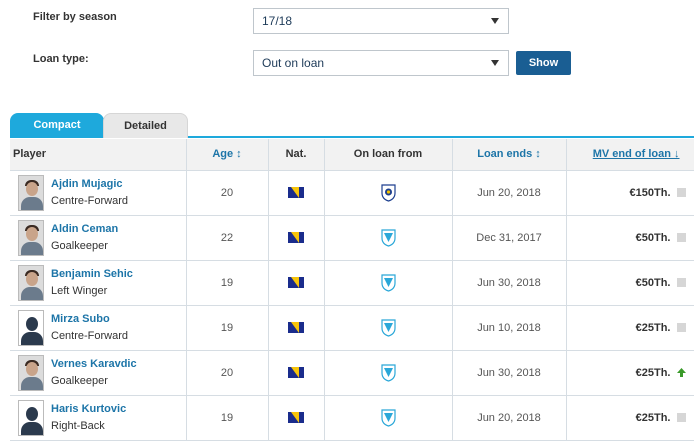 Image resolution: width=694 pixels, height=443 pixels. I want to click on club-crest-icon-a, so click(388, 192).